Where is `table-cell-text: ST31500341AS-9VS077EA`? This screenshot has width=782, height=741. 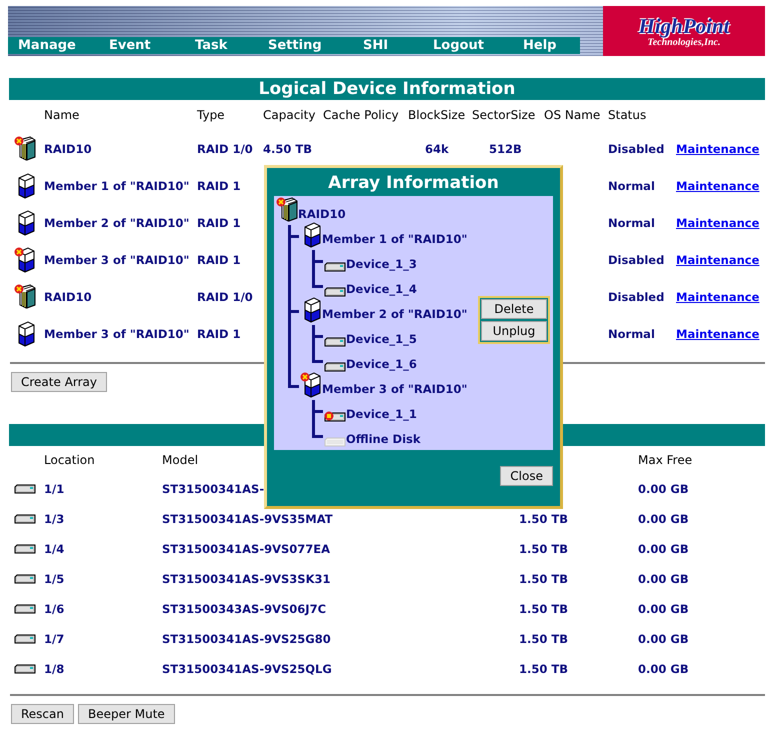
table-cell-text: ST31500341AS-9VS077EA is located at coordinates (247, 549).